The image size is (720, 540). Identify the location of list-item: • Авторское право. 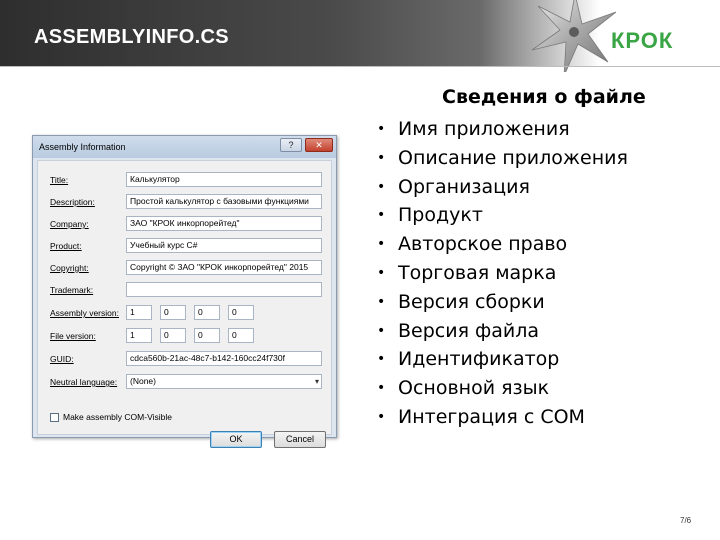
(502, 245).